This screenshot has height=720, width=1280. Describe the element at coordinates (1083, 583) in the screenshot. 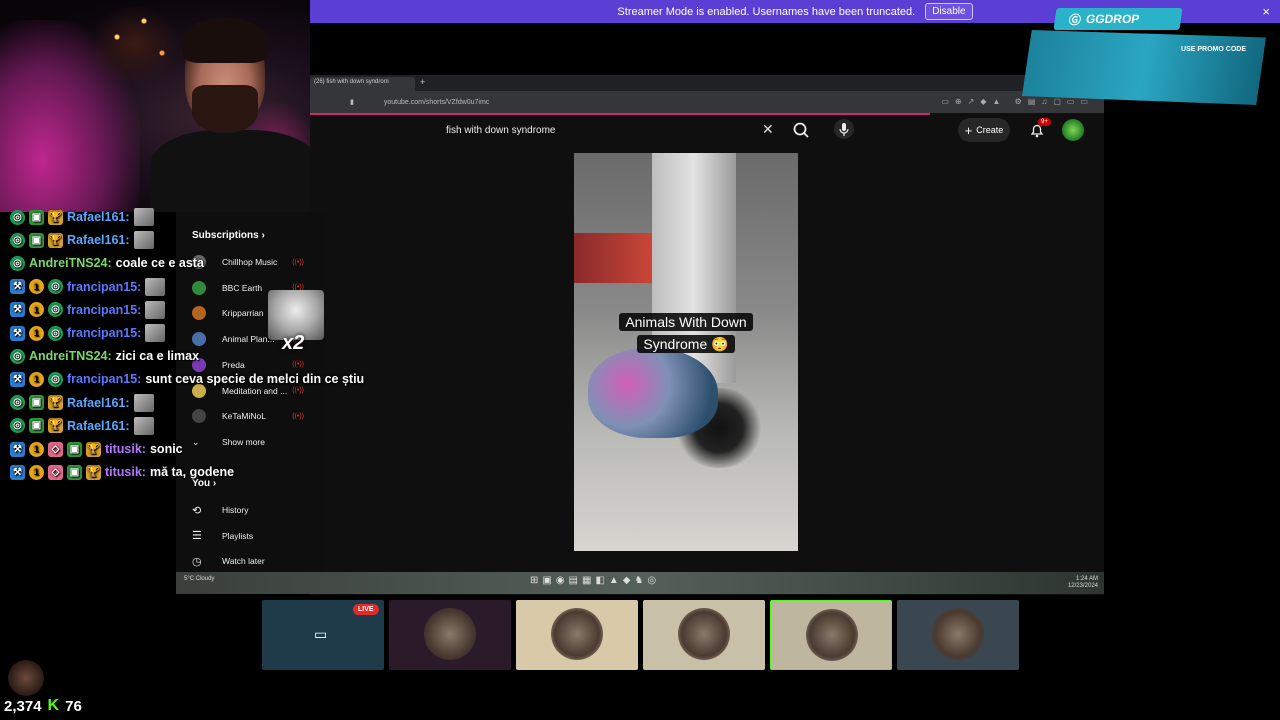

I see `taskbar-clock: 1:24 AM 12/23/2024` at that location.